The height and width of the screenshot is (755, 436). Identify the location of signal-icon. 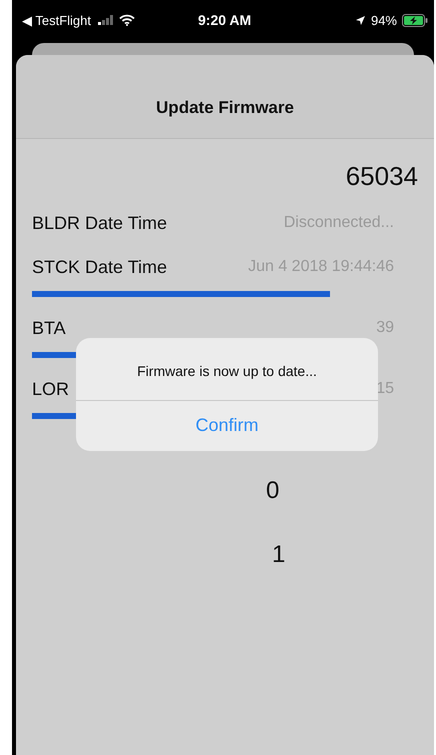
(106, 20).